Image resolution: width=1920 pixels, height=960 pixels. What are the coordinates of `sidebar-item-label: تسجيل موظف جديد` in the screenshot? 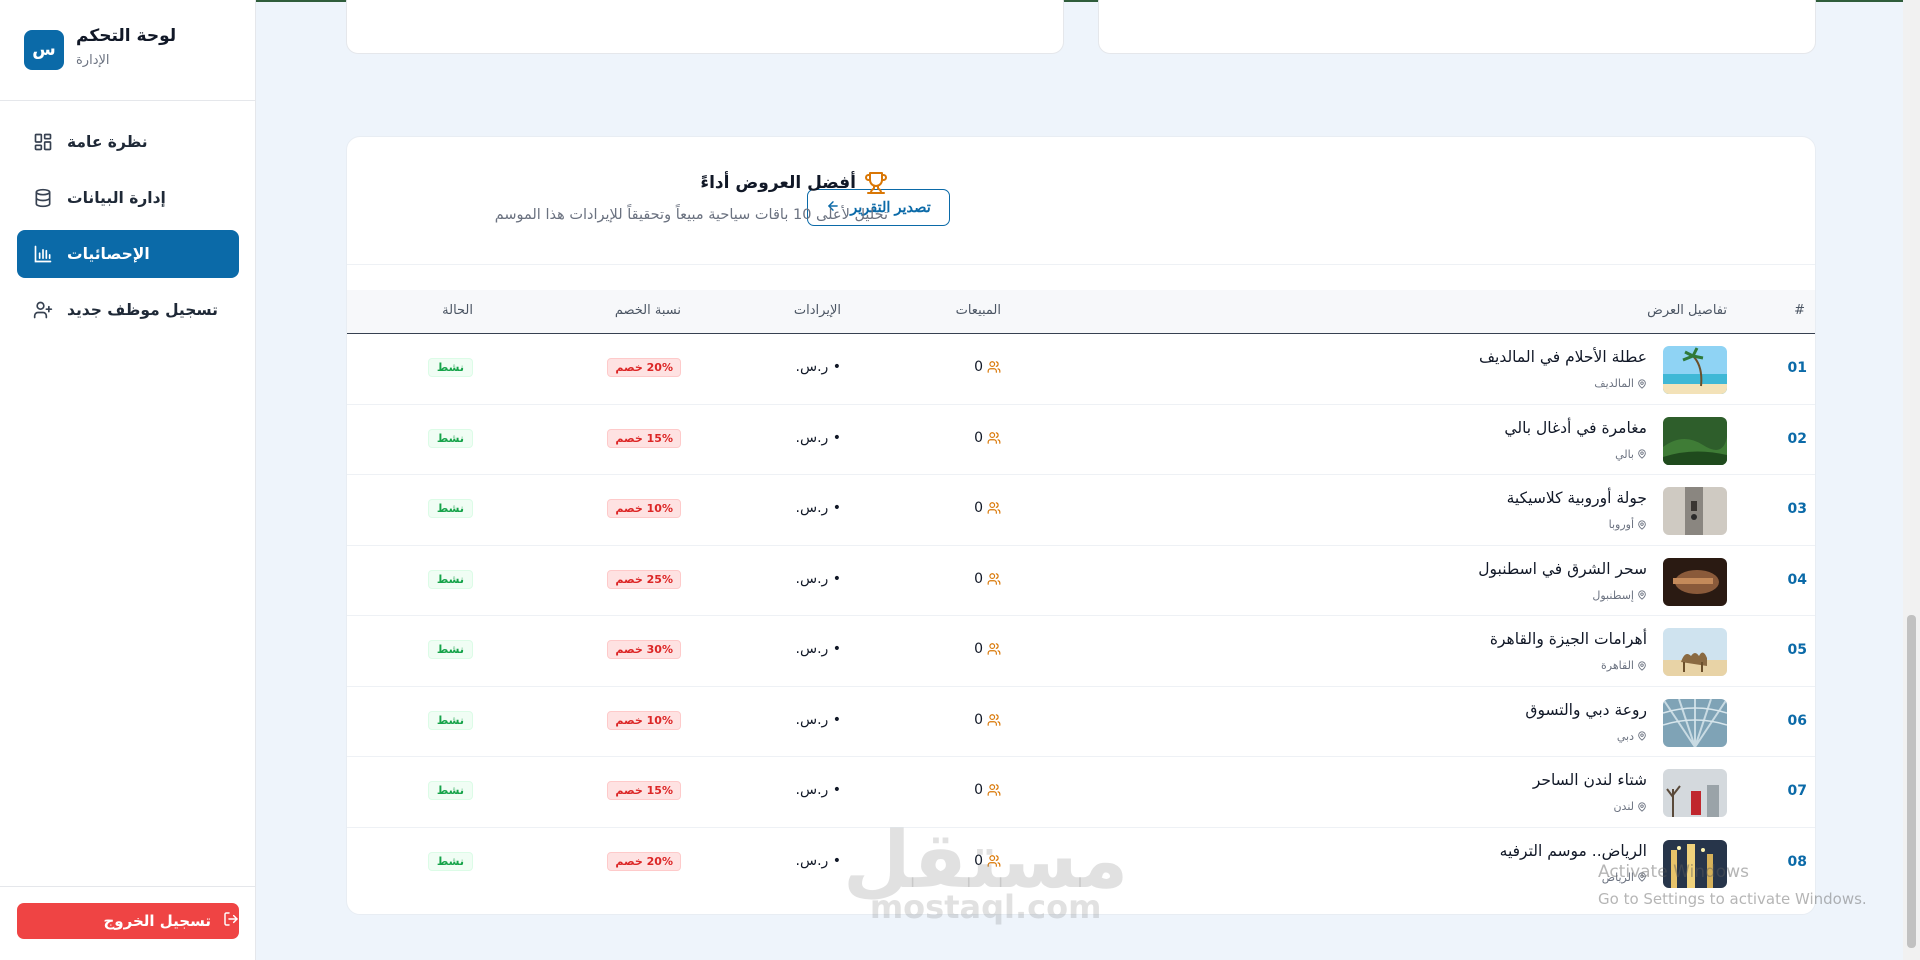 It's located at (142, 310).